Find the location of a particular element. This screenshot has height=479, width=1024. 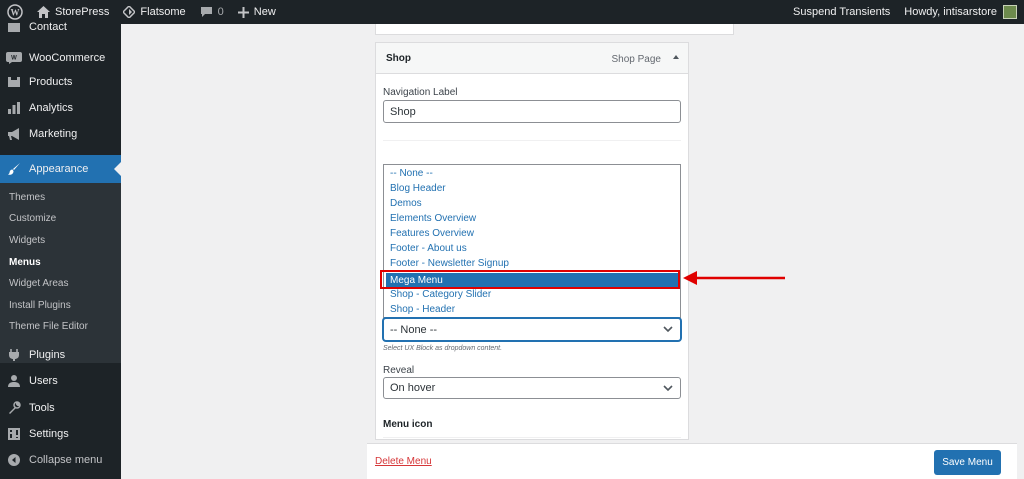

menu-icon-caption: Menu icon is located at coordinates (408, 424).